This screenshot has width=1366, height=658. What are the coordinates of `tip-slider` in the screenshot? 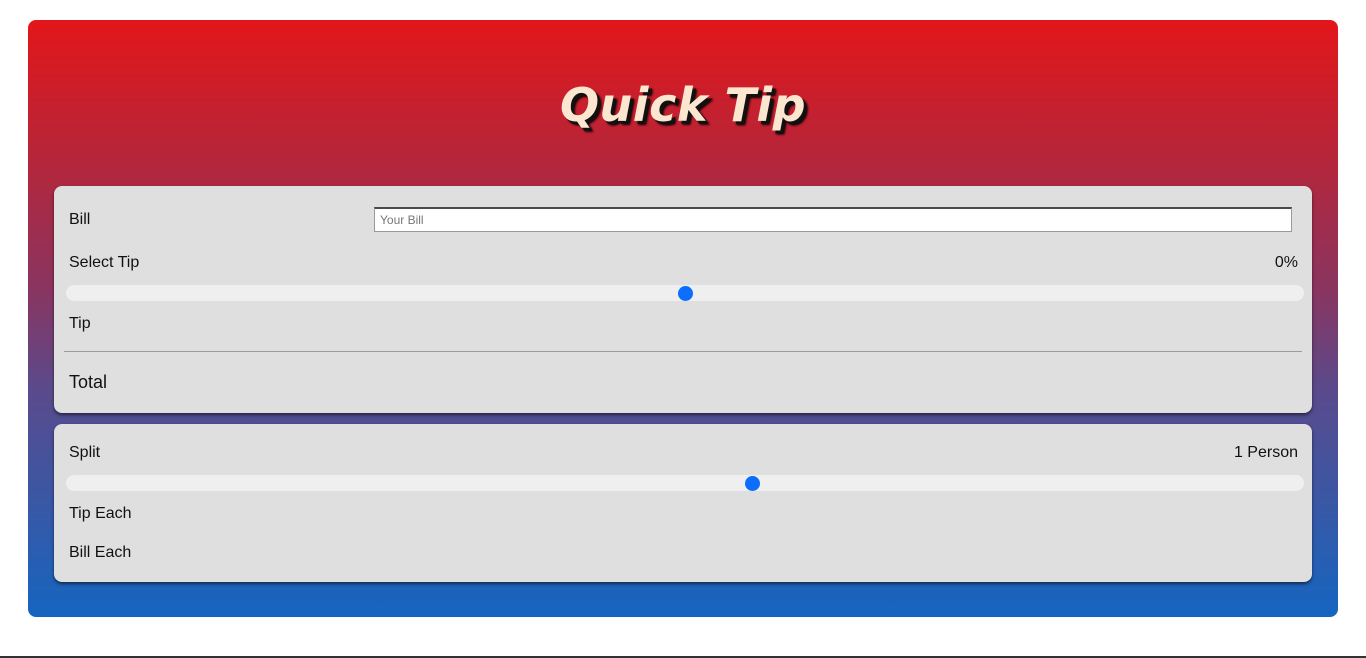 It's located at (685, 293).